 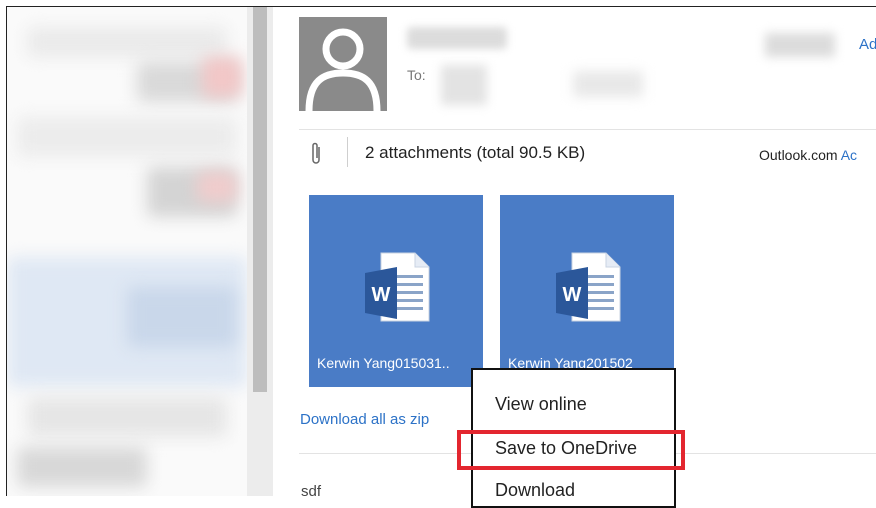 I want to click on to-label: To:, so click(x=416, y=75).